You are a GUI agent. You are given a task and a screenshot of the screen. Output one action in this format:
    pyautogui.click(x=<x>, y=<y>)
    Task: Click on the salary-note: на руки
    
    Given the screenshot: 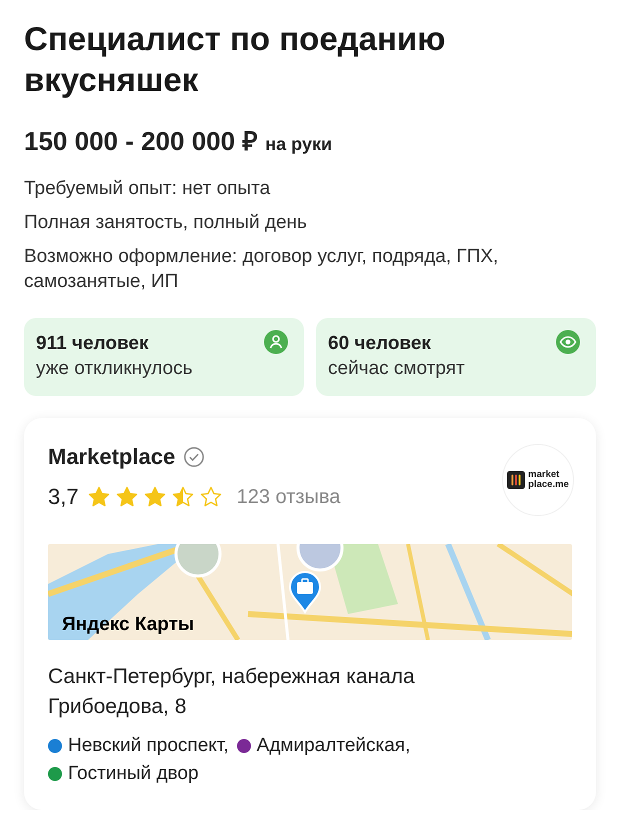 What is the action you would take?
    pyautogui.click(x=298, y=144)
    